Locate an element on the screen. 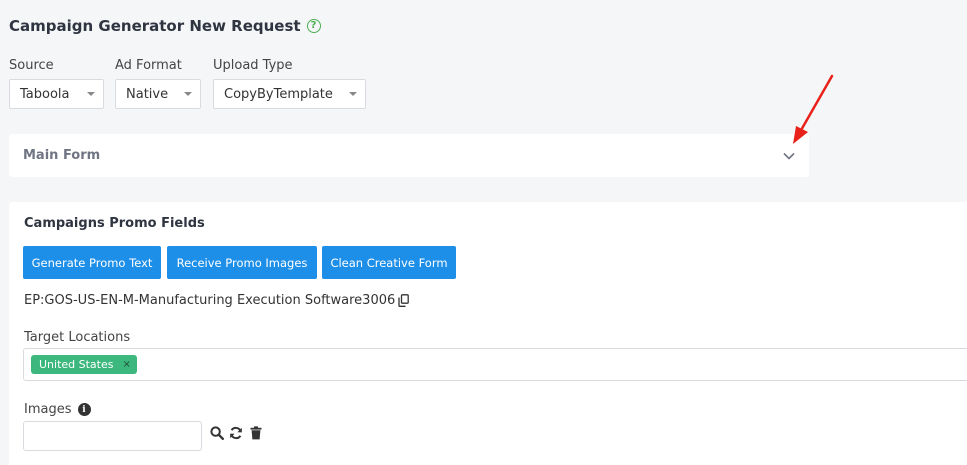 This screenshot has height=465, width=967. location-tag: United States × is located at coordinates (84, 364).